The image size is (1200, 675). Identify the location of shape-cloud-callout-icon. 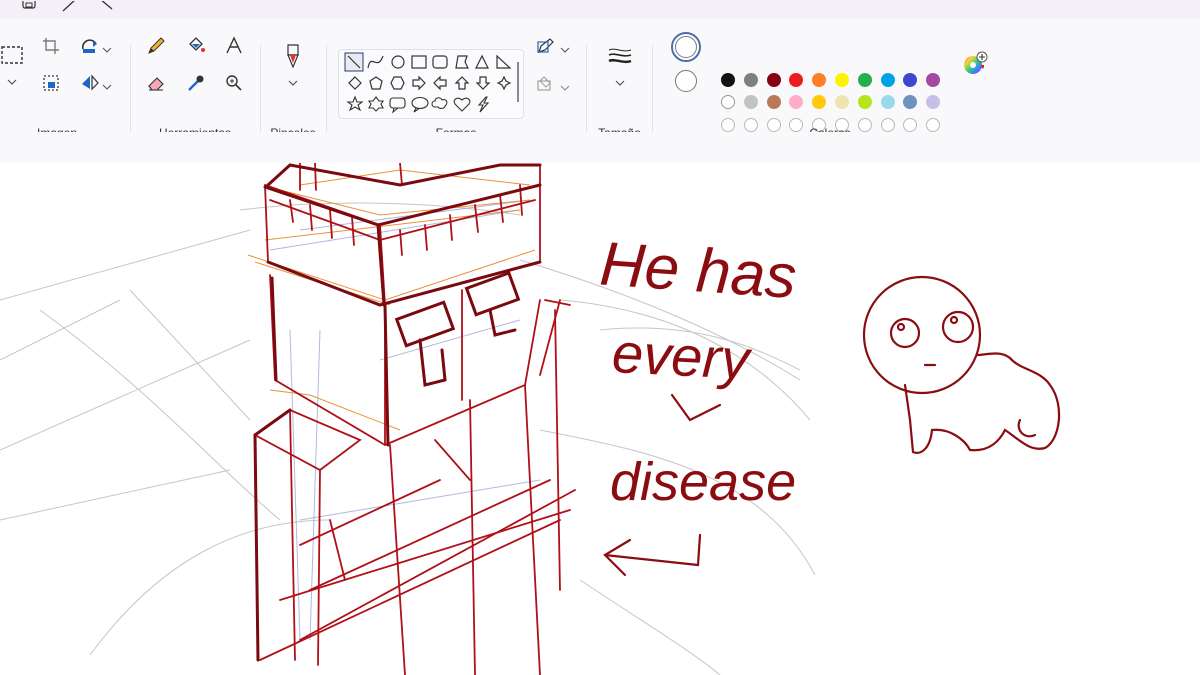
(439, 103).